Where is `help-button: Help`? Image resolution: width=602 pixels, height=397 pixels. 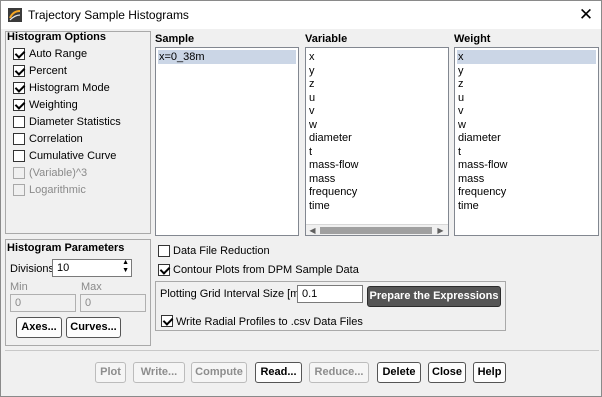 help-button: Help is located at coordinates (489, 372).